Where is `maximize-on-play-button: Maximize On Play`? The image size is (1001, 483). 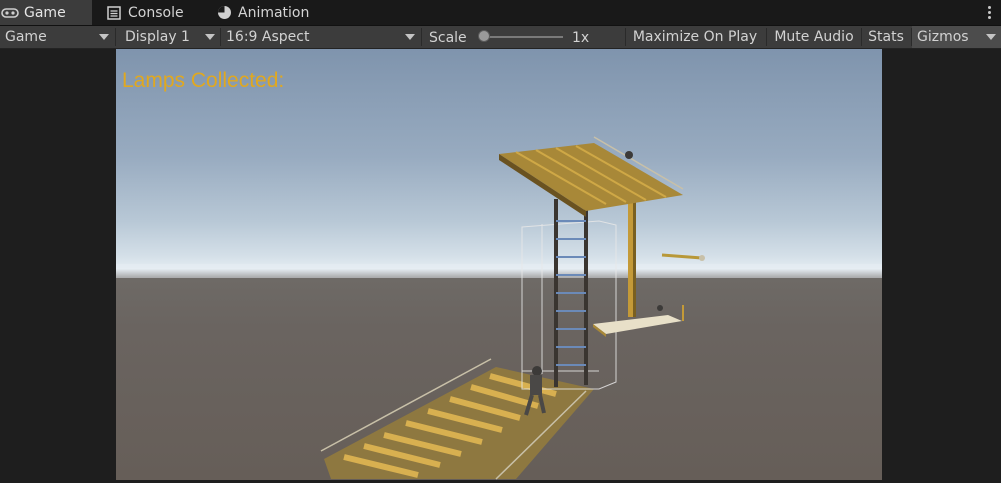 maximize-on-play-button: Maximize On Play is located at coordinates (695, 37).